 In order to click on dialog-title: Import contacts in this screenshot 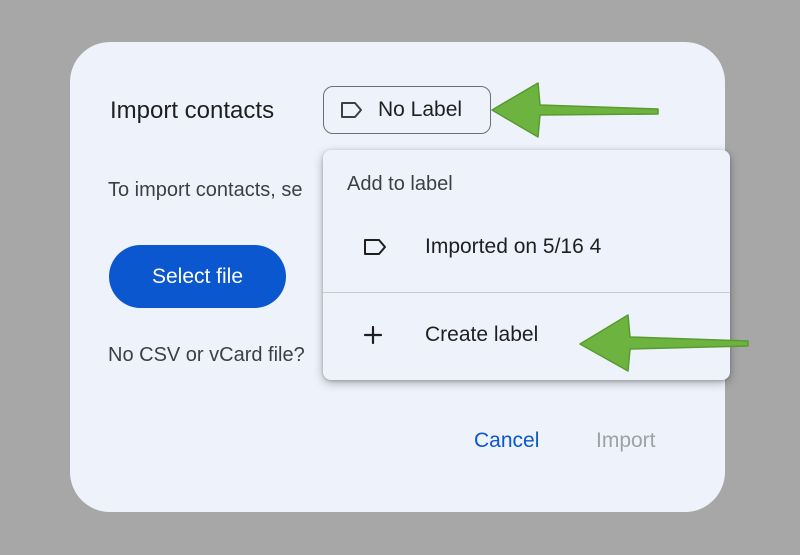, I will do `click(192, 110)`.